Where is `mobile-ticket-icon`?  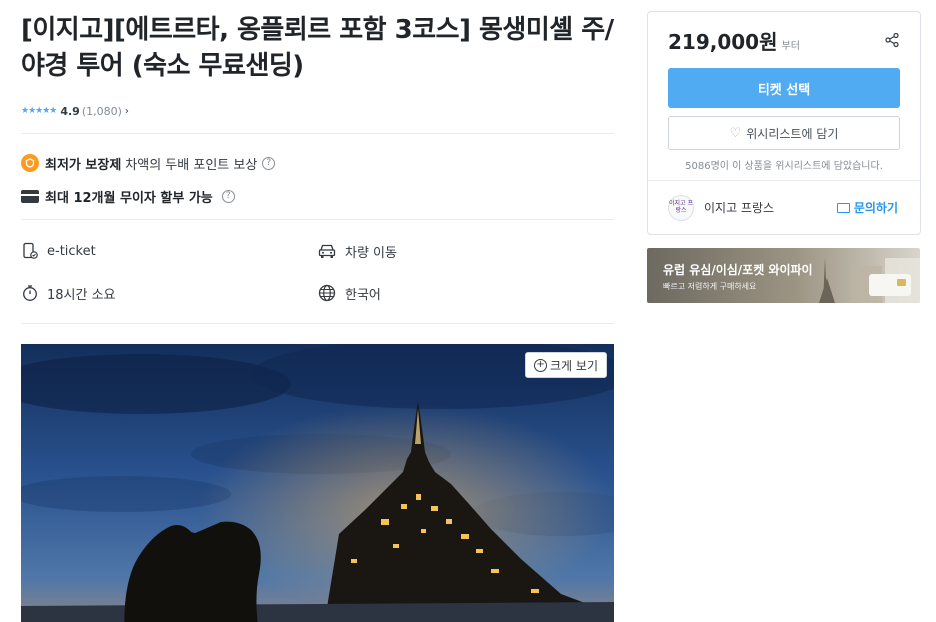
mobile-ticket-icon is located at coordinates (30, 250).